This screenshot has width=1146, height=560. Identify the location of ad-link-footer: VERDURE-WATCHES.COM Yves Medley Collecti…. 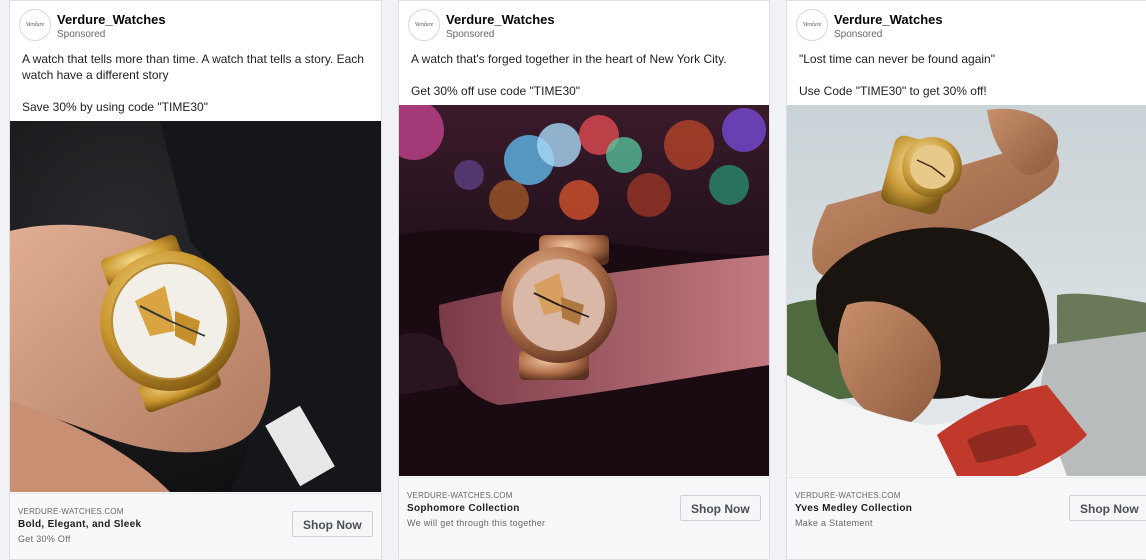
(966, 518).